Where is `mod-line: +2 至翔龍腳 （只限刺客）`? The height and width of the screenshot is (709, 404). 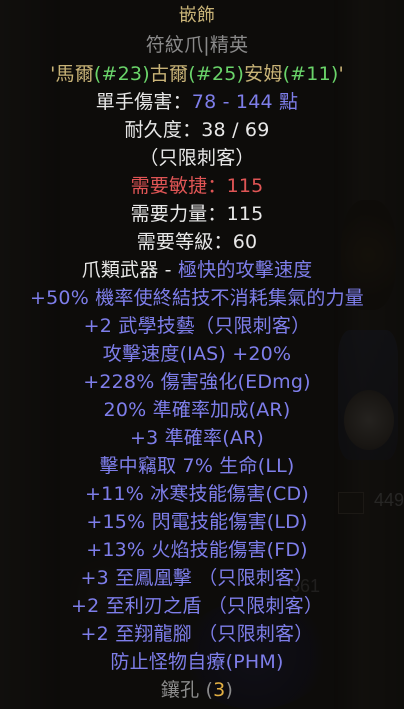 mod-line: +2 至翔龍腳 （只限刺客） is located at coordinates (197, 634).